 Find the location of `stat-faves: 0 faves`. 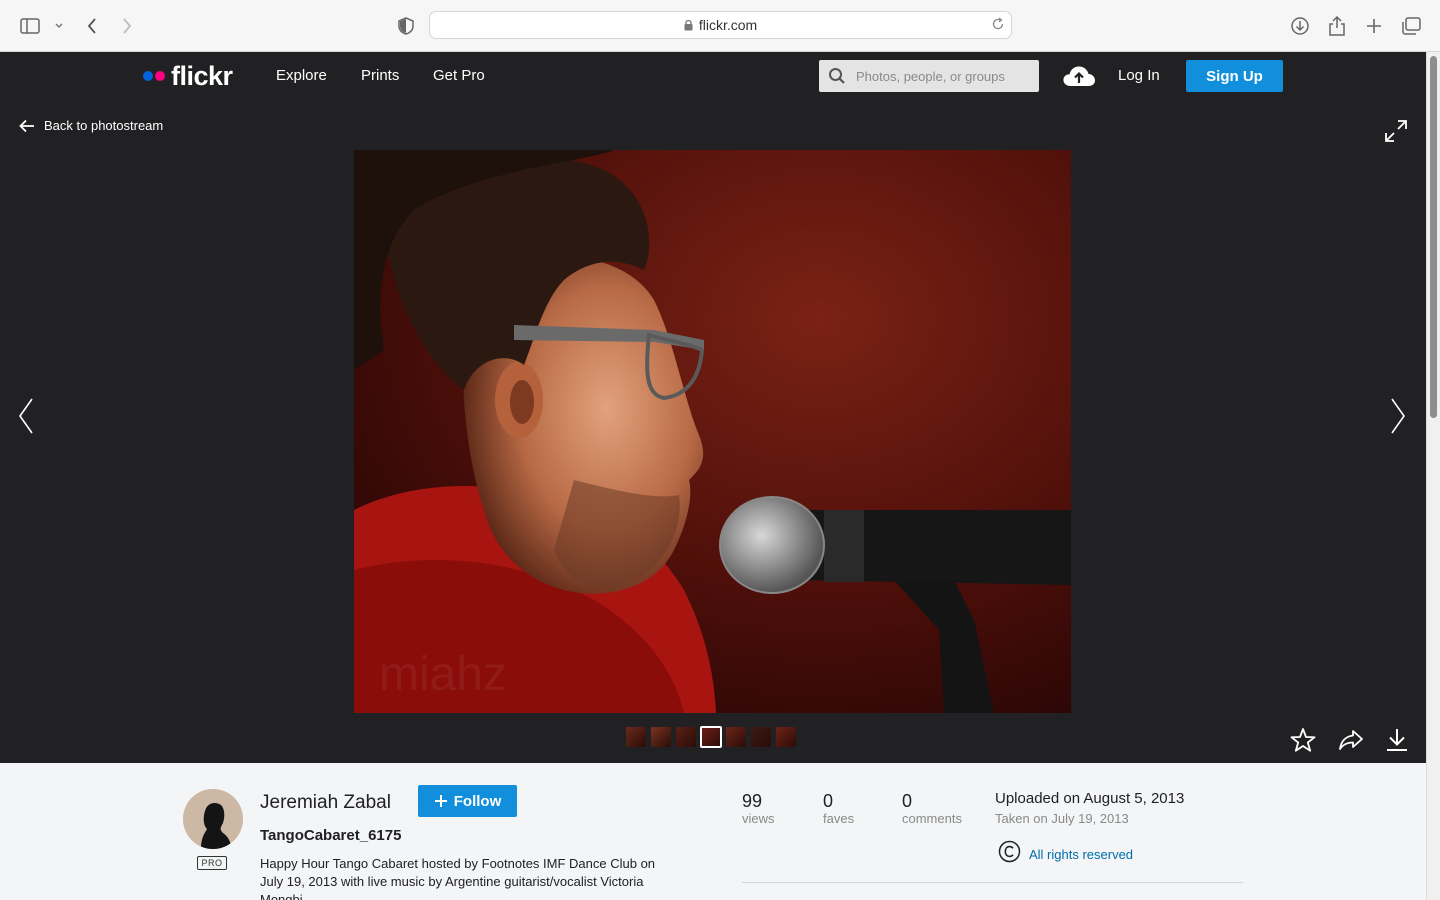

stat-faves: 0 faves is located at coordinates (838, 809).